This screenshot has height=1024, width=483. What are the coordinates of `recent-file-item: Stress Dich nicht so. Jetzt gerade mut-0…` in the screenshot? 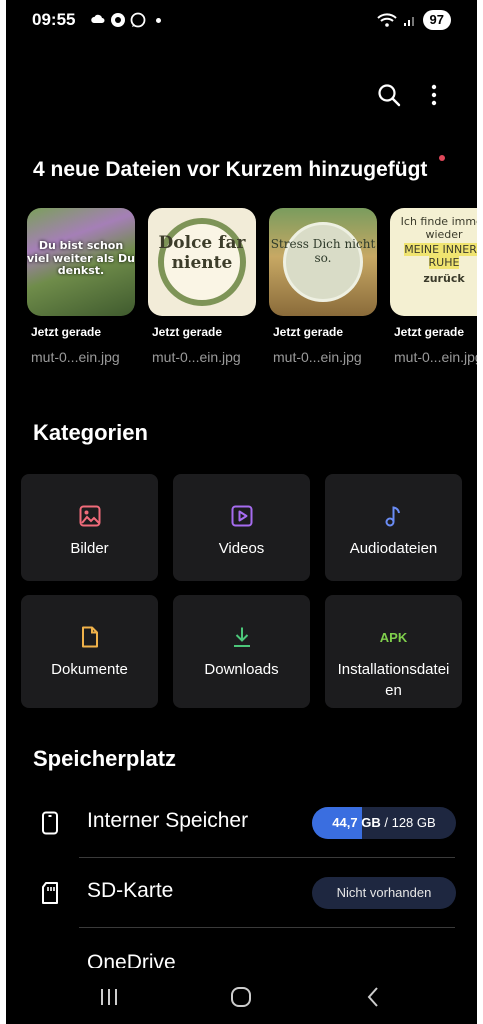 It's located at (323, 286).